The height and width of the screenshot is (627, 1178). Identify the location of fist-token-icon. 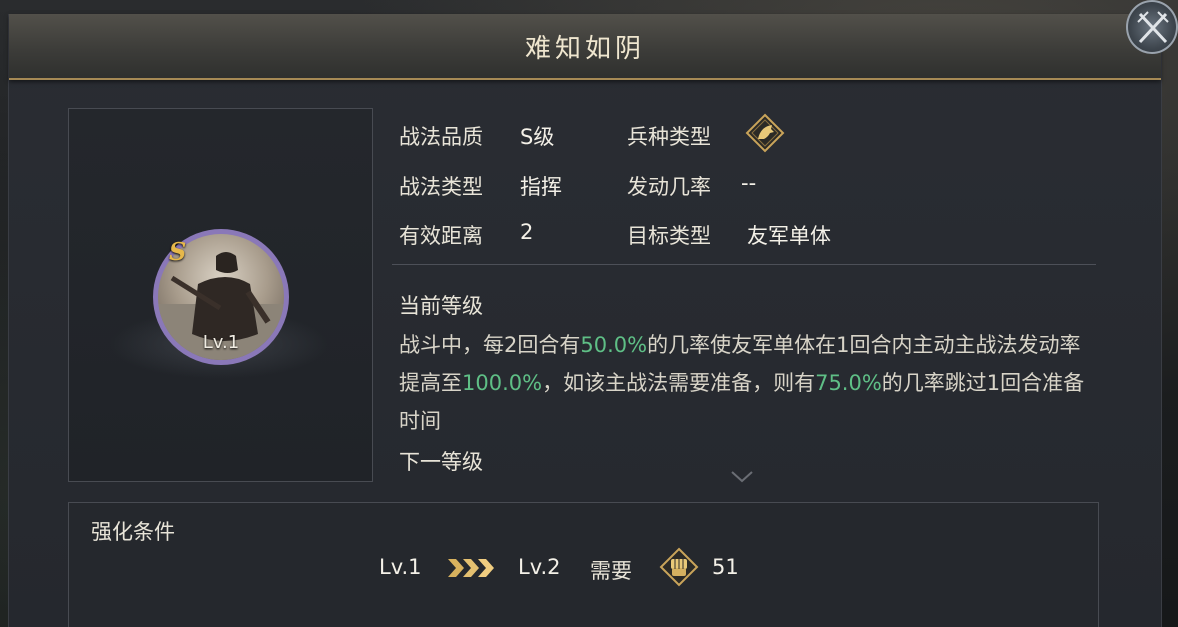
(679, 567).